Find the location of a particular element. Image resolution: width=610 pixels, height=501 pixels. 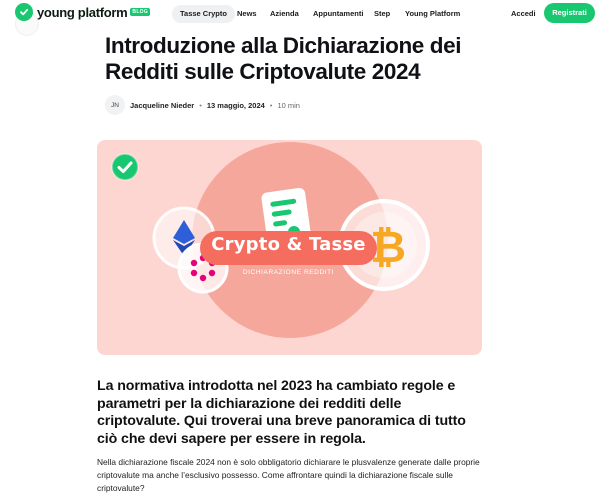

logo-text: young platform is located at coordinates (82, 12).